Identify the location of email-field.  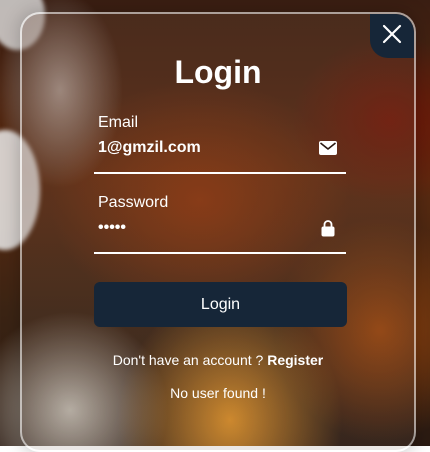
(203, 148).